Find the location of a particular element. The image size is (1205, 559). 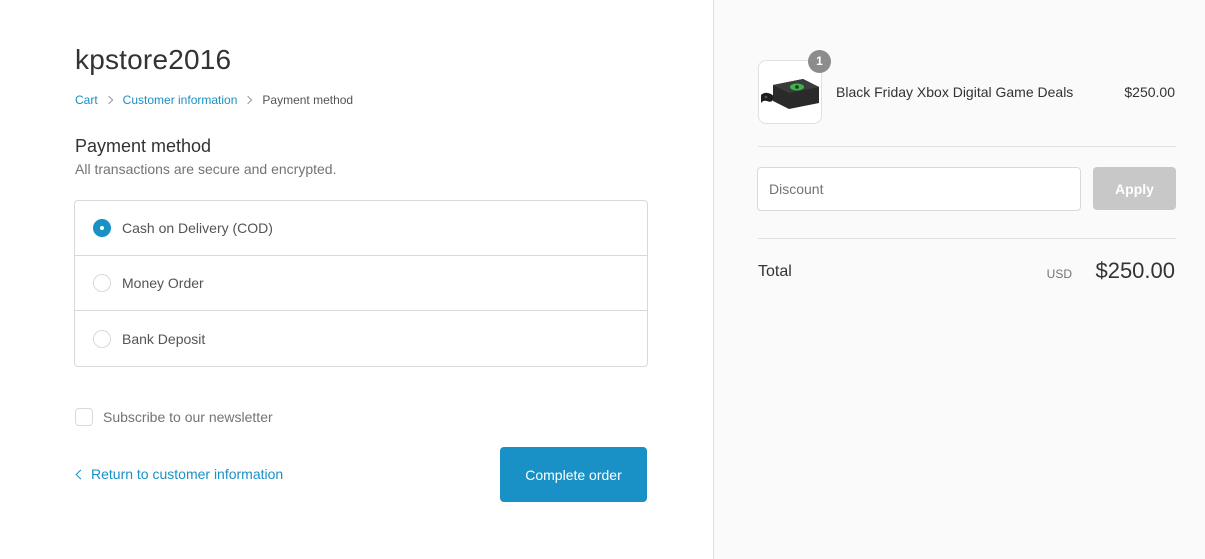

return-to-customer-information-link: Return to customer information is located at coordinates (179, 474).